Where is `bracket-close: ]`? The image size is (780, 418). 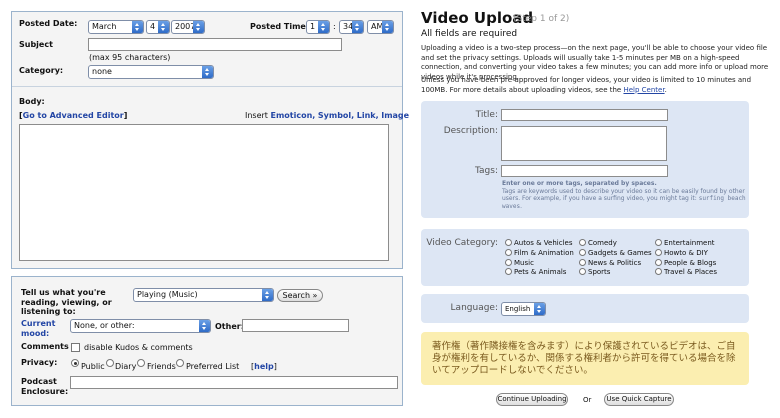
bracket-close: ] is located at coordinates (125, 115).